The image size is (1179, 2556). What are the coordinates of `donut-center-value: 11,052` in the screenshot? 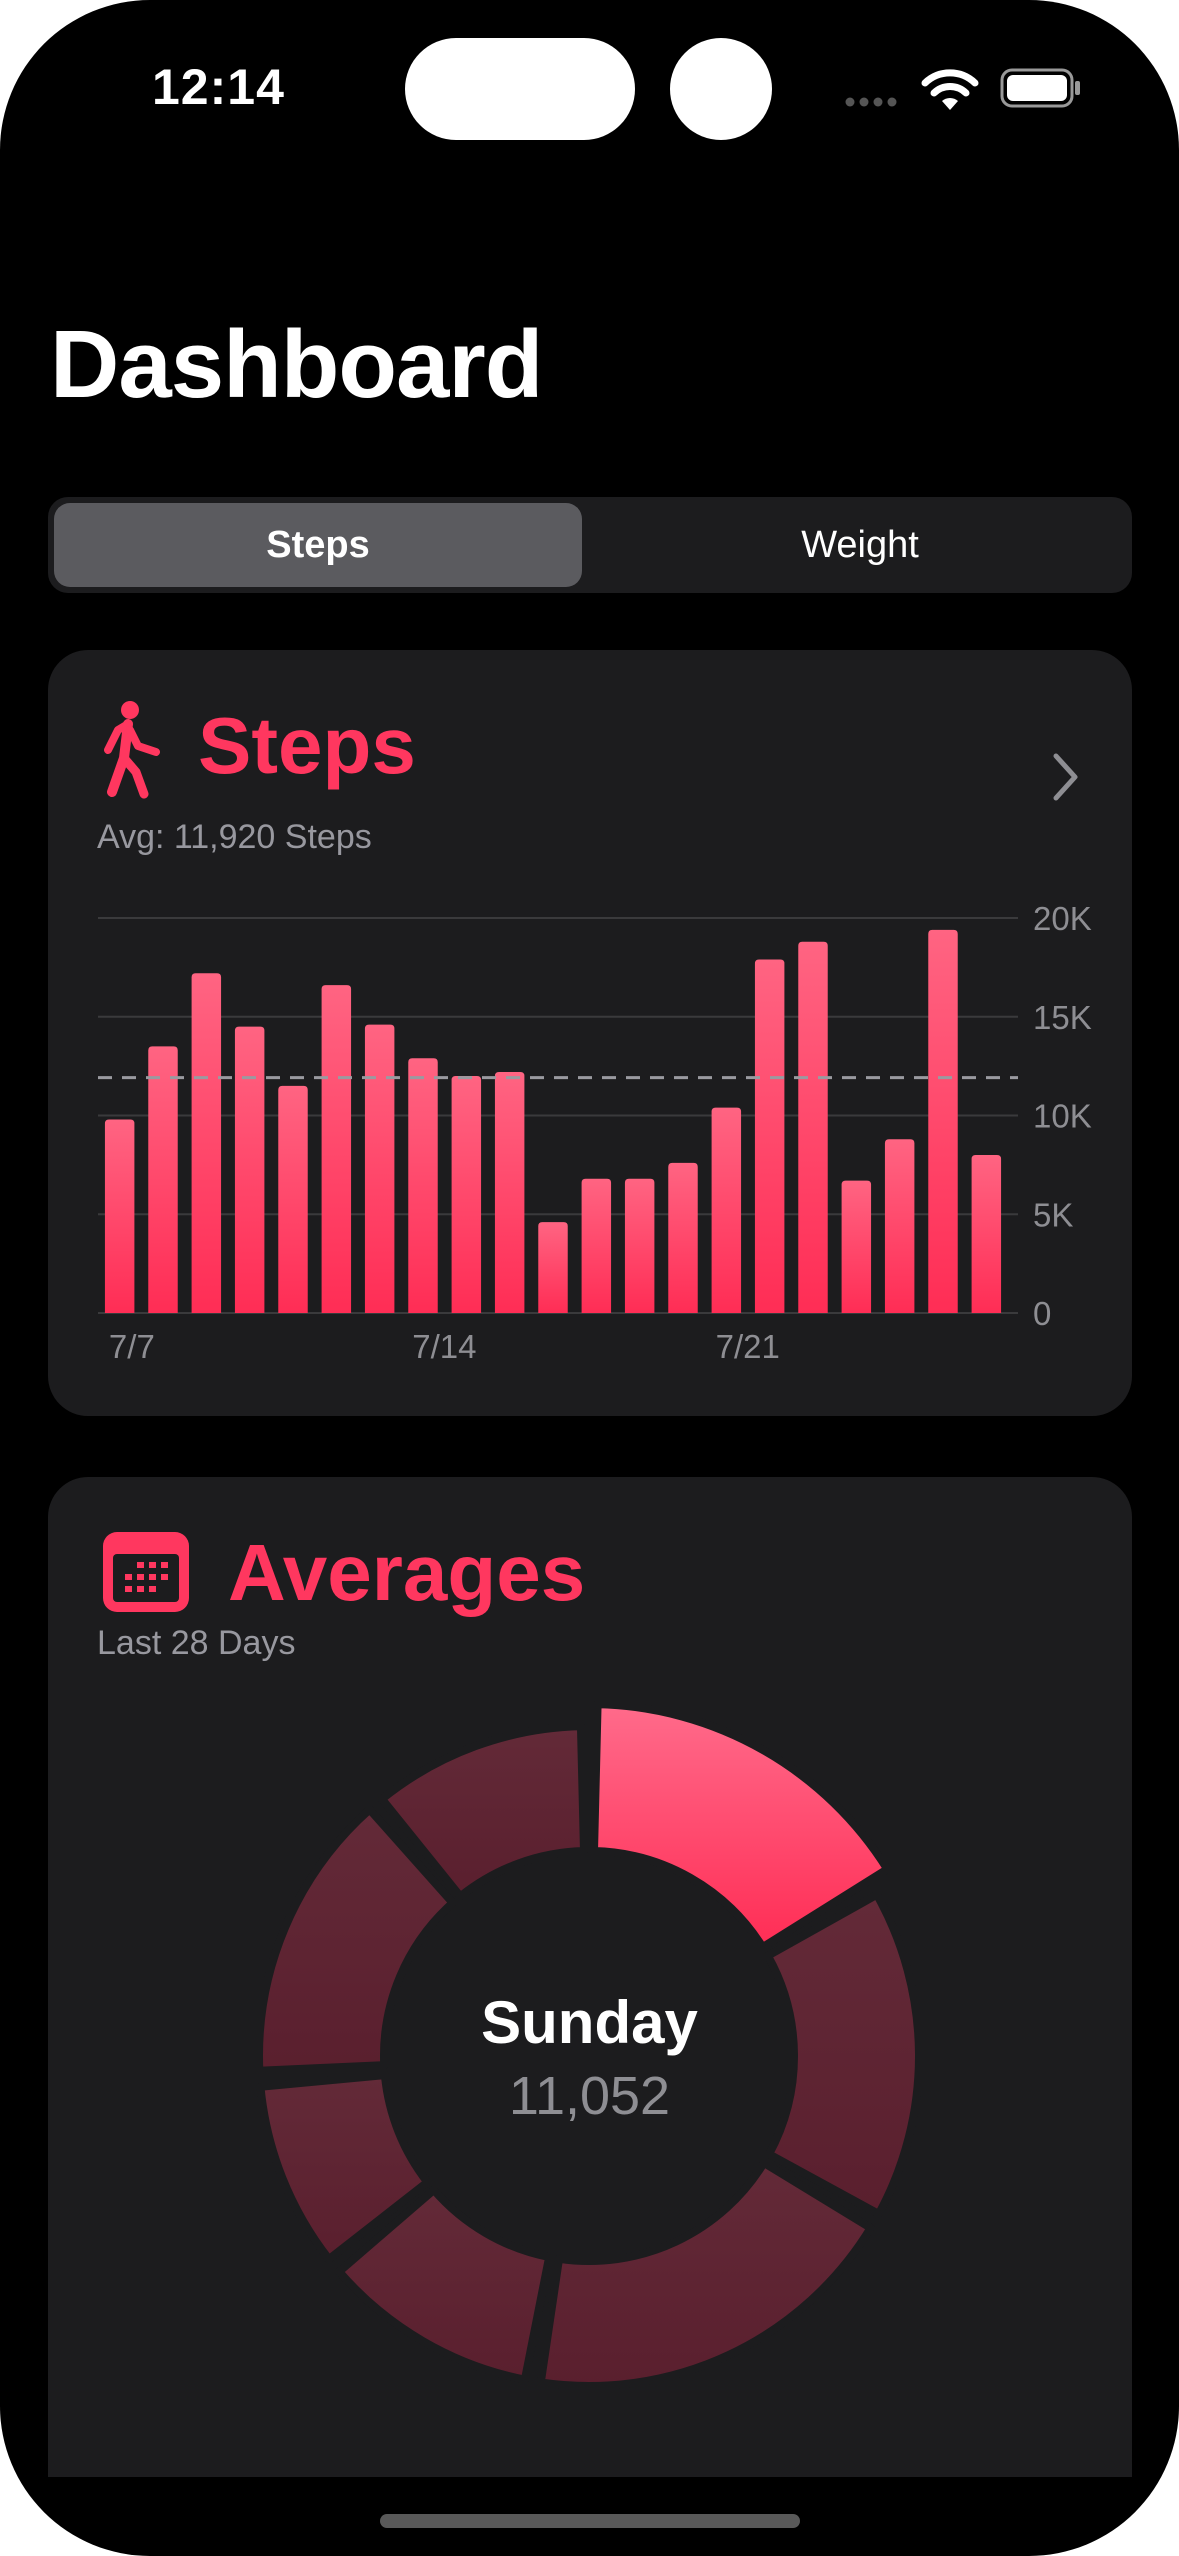 It's located at (589, 2096).